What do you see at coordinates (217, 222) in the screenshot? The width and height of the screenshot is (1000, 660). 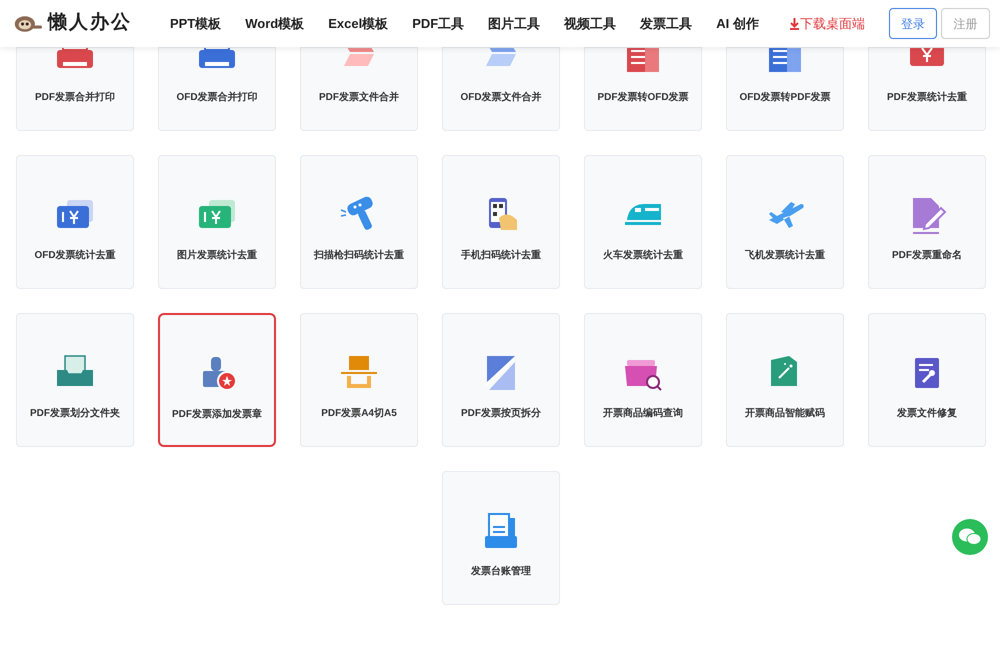 I see `tool-card: 图片发票统计去重` at bounding box center [217, 222].